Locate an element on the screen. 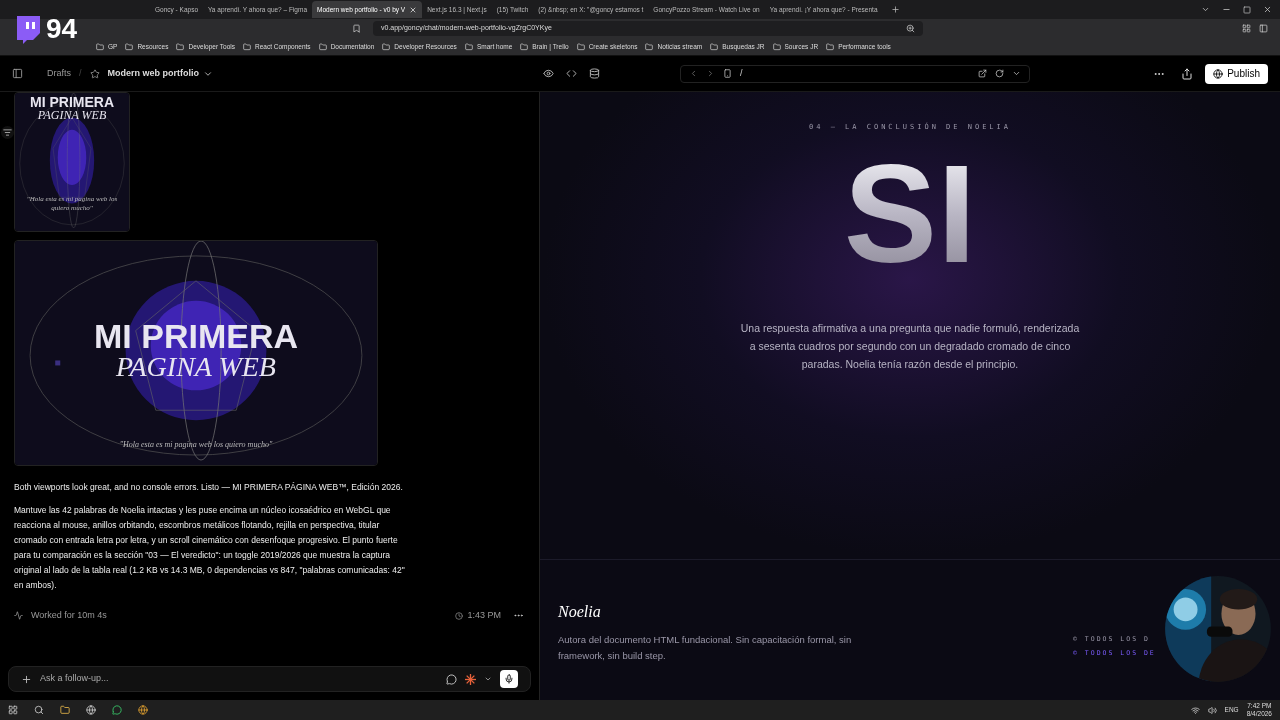 This screenshot has width=1280, height=720. project-title: Modern web portfolio is located at coordinates (153, 73).